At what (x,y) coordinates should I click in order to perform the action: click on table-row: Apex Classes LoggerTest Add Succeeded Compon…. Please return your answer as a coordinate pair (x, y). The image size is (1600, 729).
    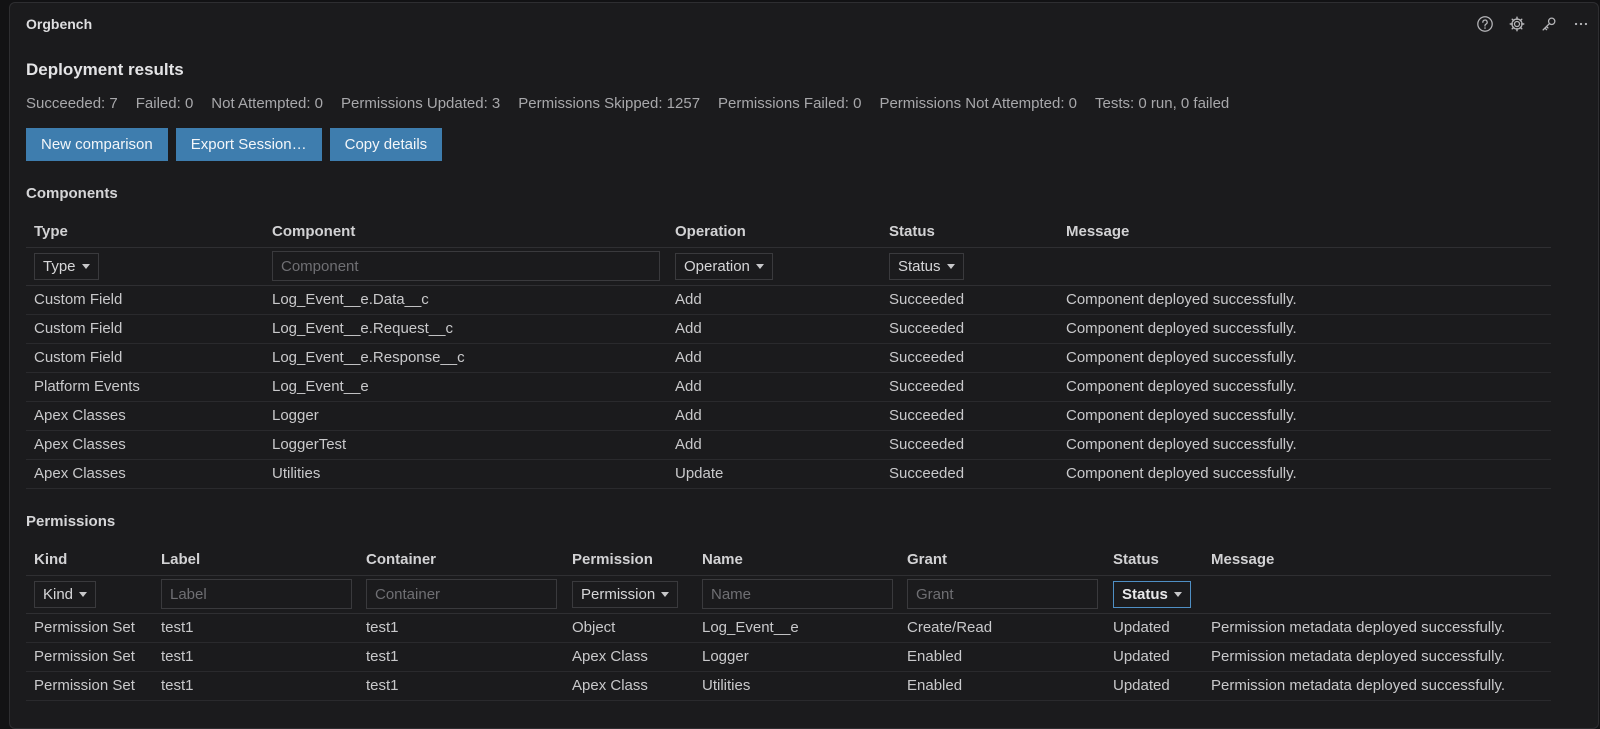
    Looking at the image, I should click on (788, 445).